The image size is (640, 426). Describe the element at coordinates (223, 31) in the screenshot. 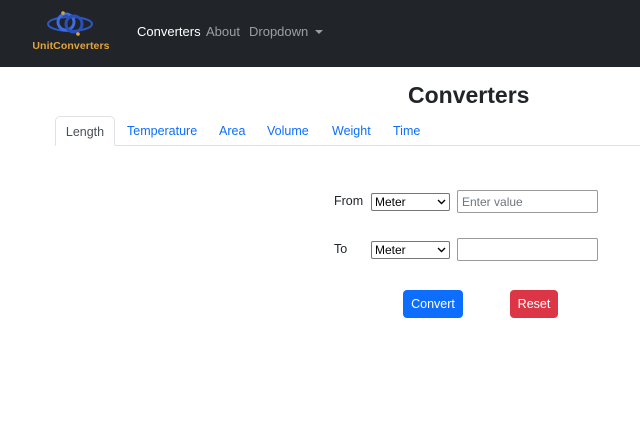

I see `nav-link-about: About` at that location.